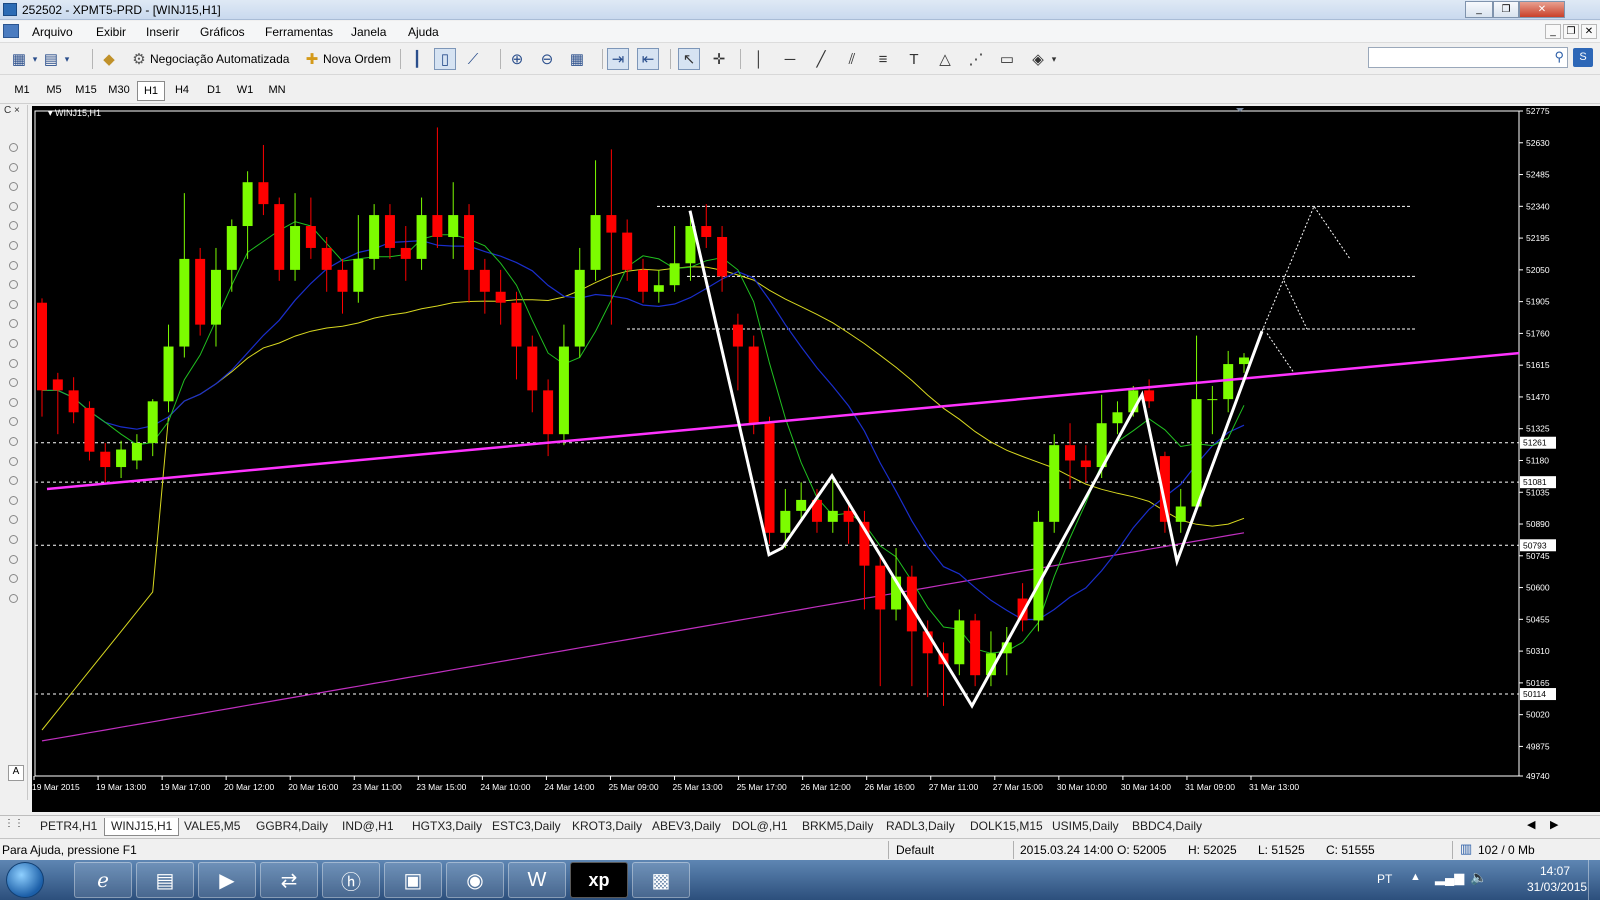  I want to click on internet-explorer-icon: ℯ, so click(103, 880).